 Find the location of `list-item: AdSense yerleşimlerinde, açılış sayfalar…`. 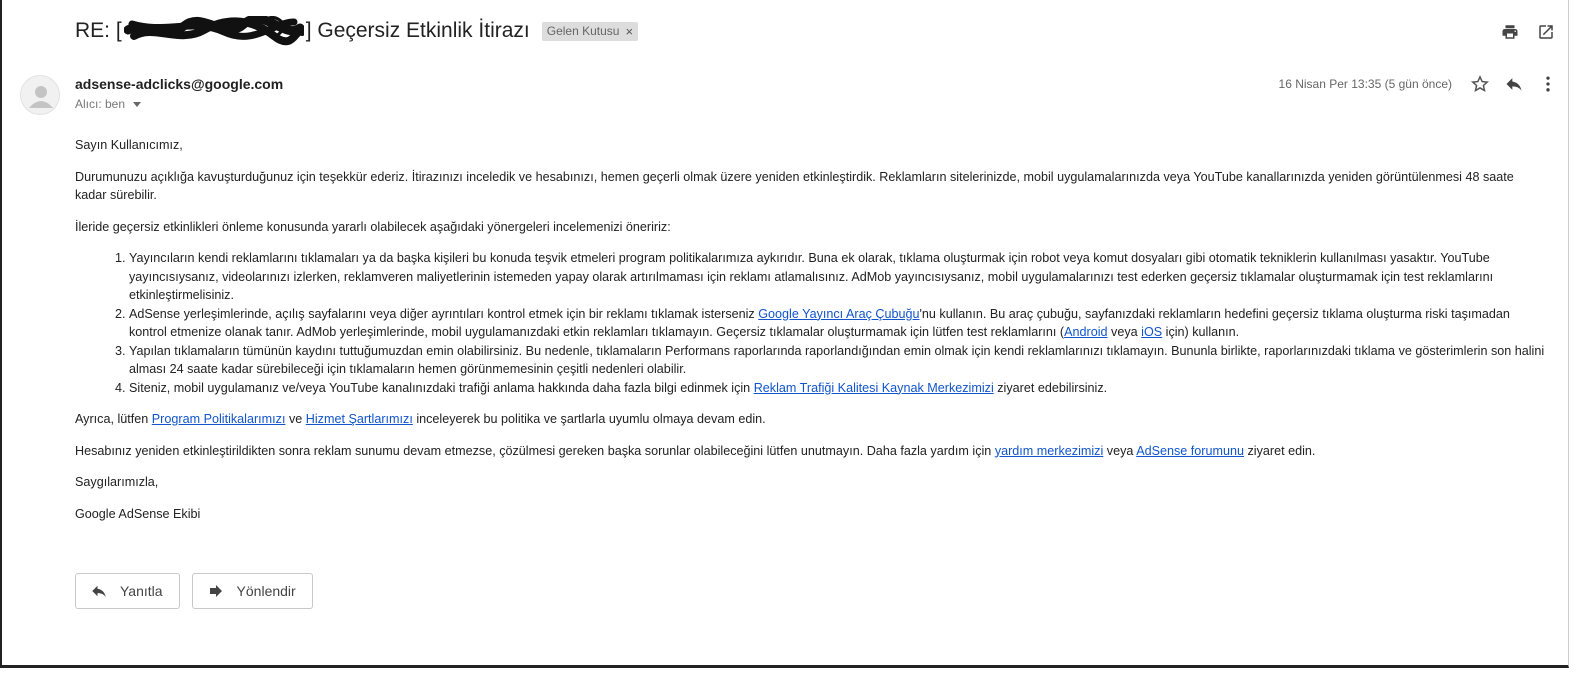

list-item: AdSense yerleşimlerinde, açılış sayfalar… is located at coordinates (837, 323).